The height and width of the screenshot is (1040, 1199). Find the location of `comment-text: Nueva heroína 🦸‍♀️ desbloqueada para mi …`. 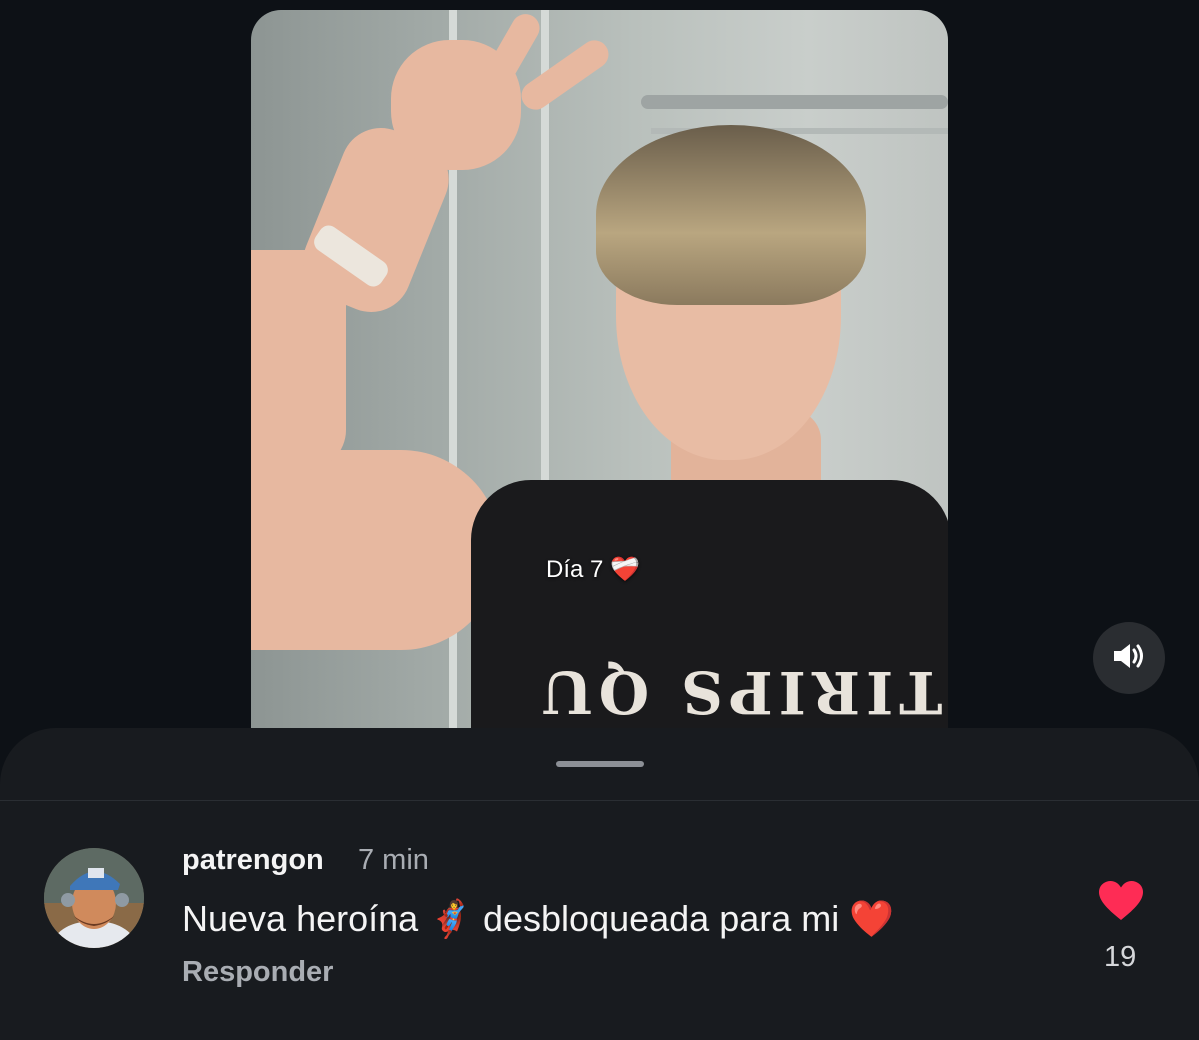

comment-text: Nueva heroína 🦸‍♀️ desbloqueada para mi … is located at coordinates (538, 918).